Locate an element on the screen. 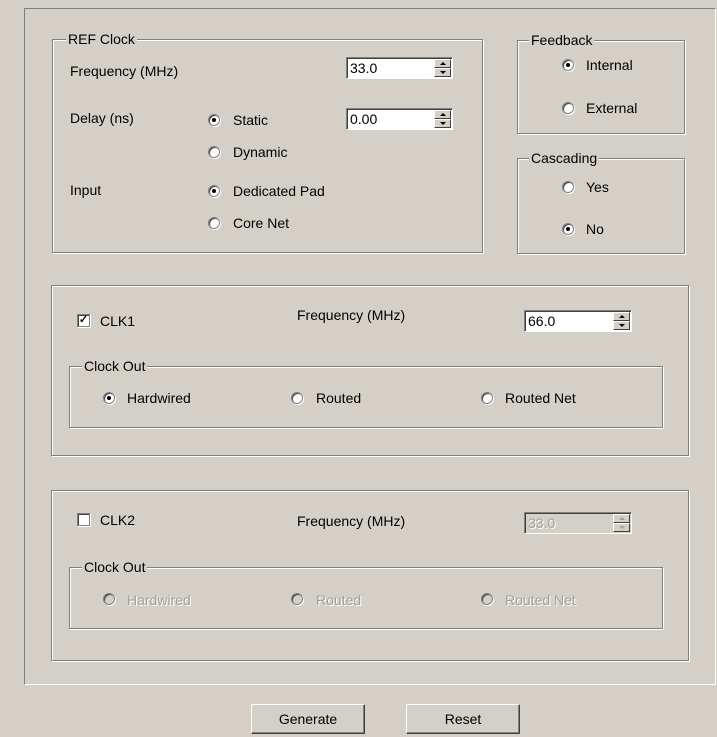 The image size is (717, 737). clk1-routed-radio is located at coordinates (297, 398).